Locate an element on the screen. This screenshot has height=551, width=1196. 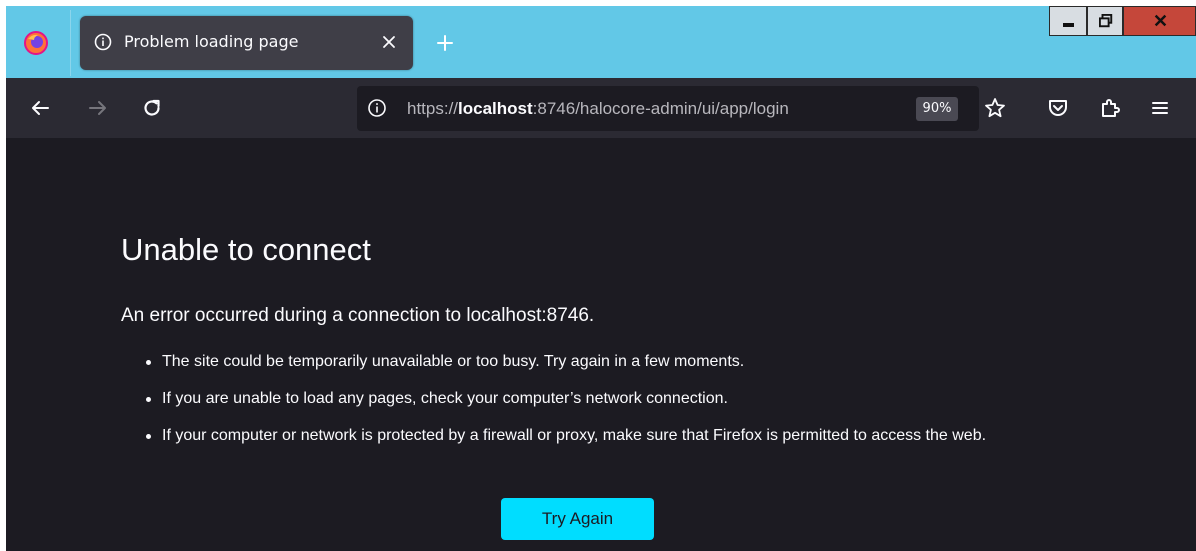
tab-title: Problem loading page is located at coordinates (211, 41).